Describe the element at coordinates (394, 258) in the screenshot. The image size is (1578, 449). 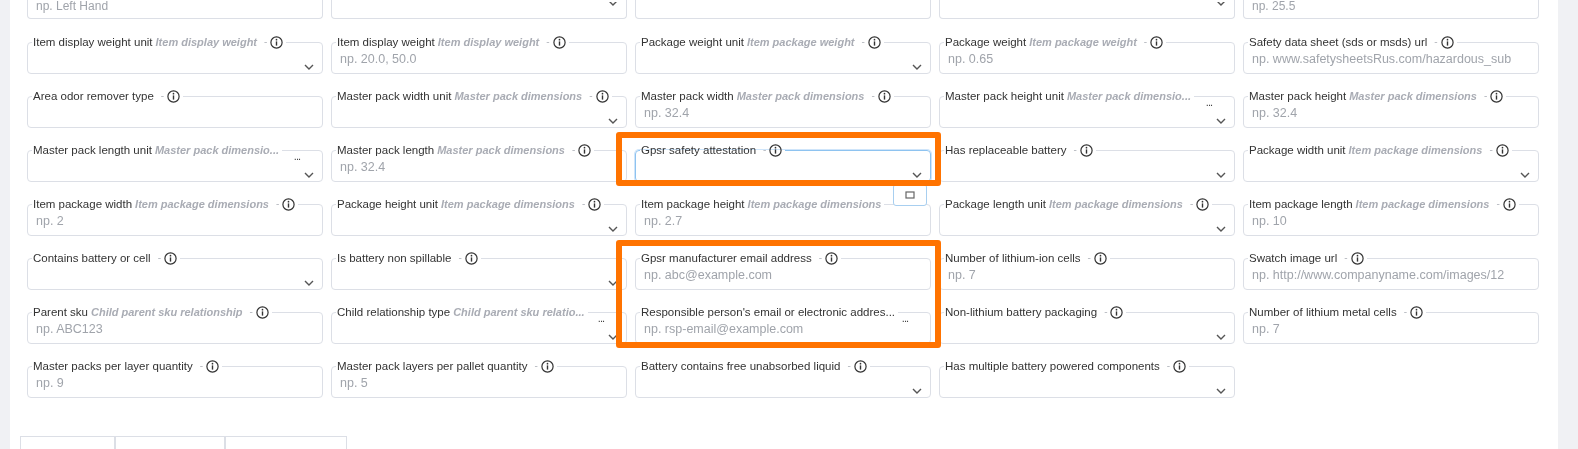
I see `field-label: Is battery non spillable` at that location.